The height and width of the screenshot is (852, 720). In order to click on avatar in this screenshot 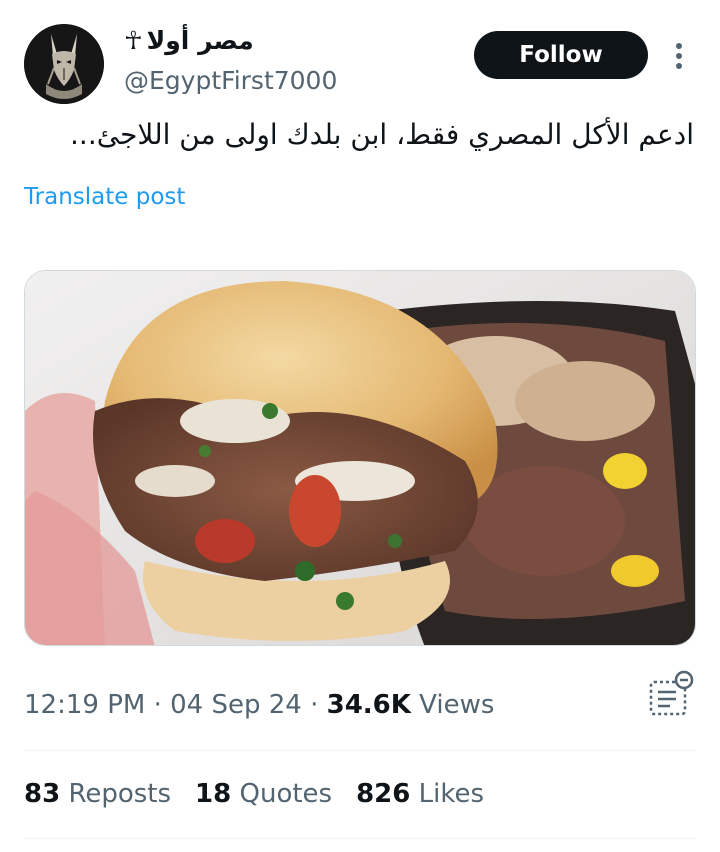, I will do `click(64, 64)`.